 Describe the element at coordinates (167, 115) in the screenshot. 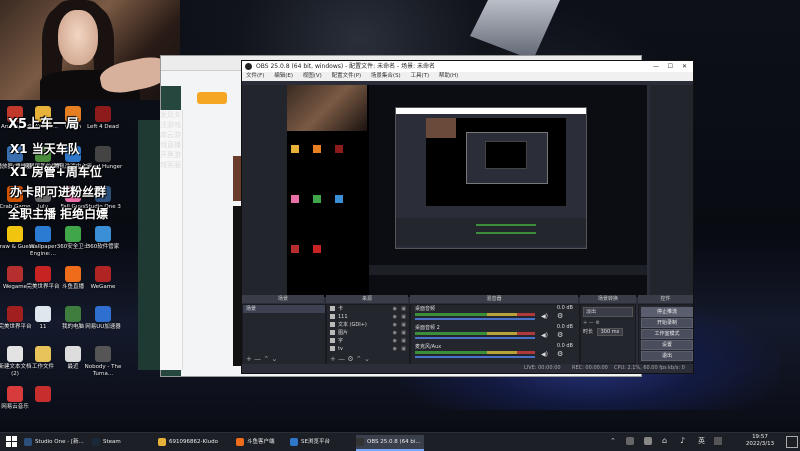

I see `rail-item: 发现` at that location.